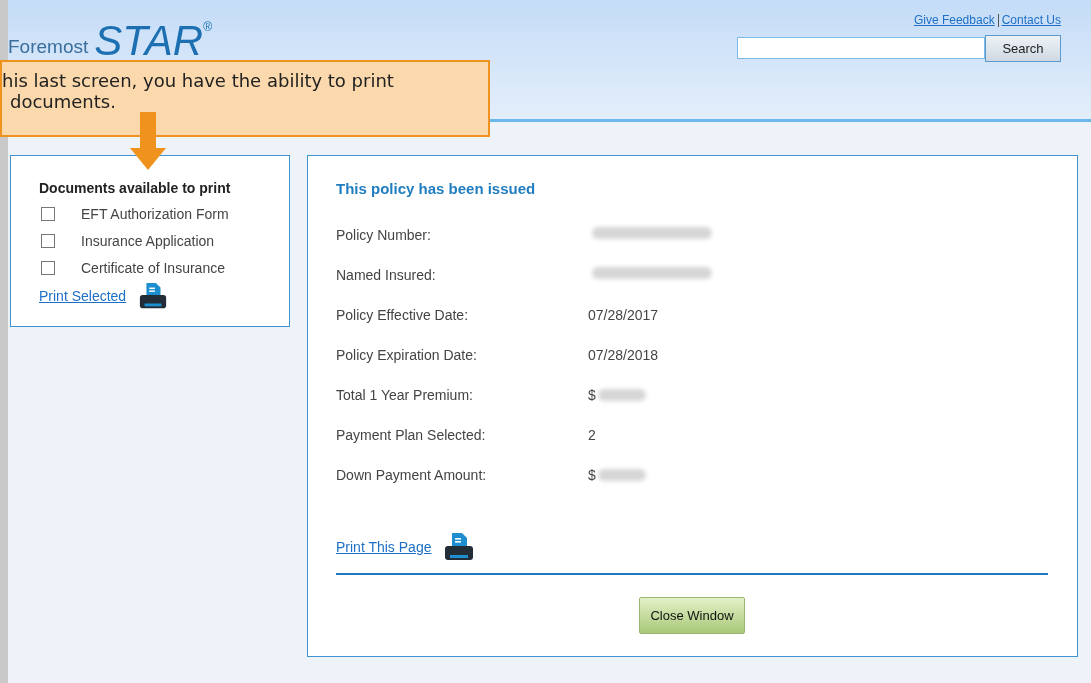  Describe the element at coordinates (623, 355) in the screenshot. I see `field-value: 07/28/2018` at that location.